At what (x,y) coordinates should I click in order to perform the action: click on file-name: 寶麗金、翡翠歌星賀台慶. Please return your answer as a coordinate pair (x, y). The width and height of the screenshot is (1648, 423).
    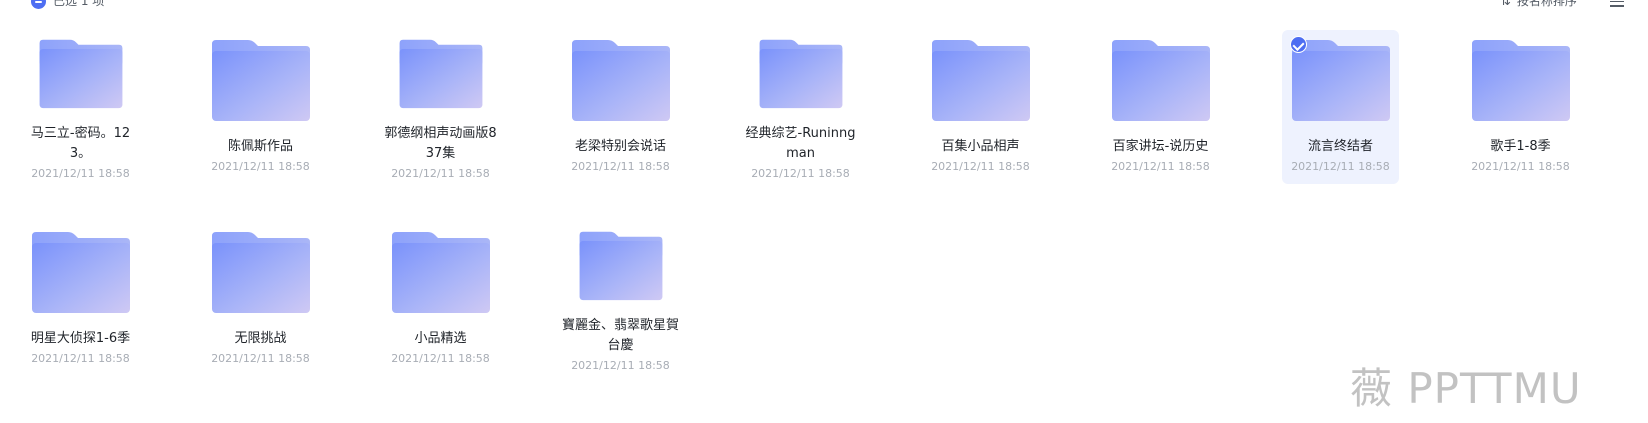
    Looking at the image, I should click on (621, 335).